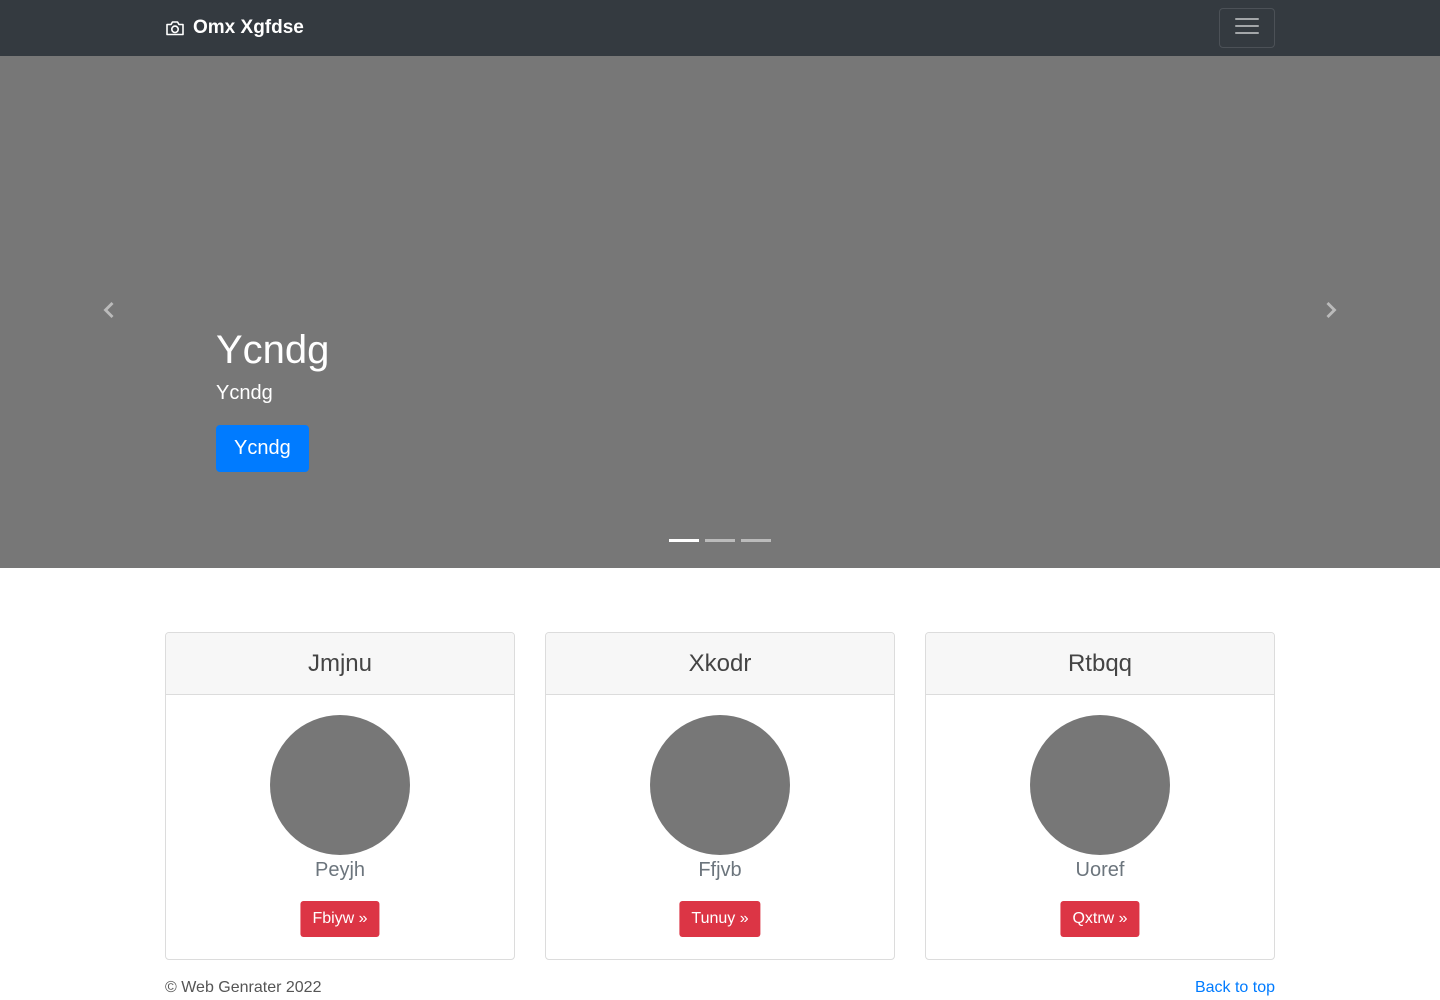 This screenshot has width=1440, height=1000. What do you see at coordinates (244, 393) in the screenshot?
I see `carousel-subtitle: Ycndg` at bounding box center [244, 393].